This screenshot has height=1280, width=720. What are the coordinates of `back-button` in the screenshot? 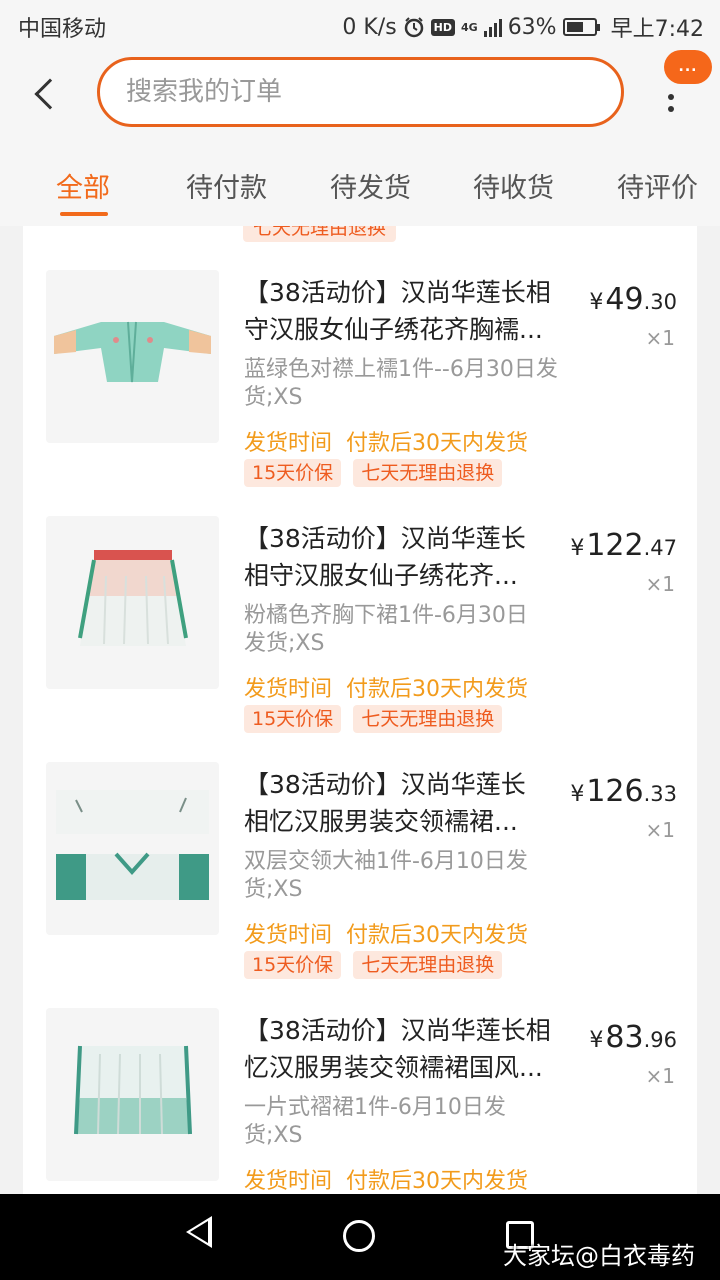 It's located at (46, 94).